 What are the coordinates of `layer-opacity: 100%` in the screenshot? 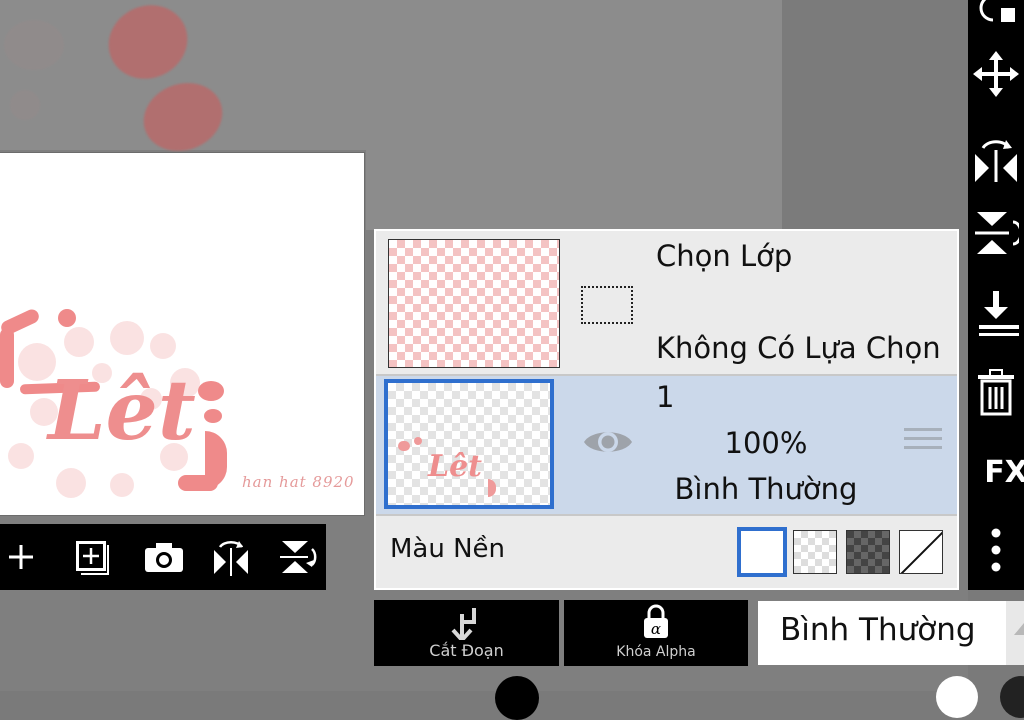 It's located at (766, 443).